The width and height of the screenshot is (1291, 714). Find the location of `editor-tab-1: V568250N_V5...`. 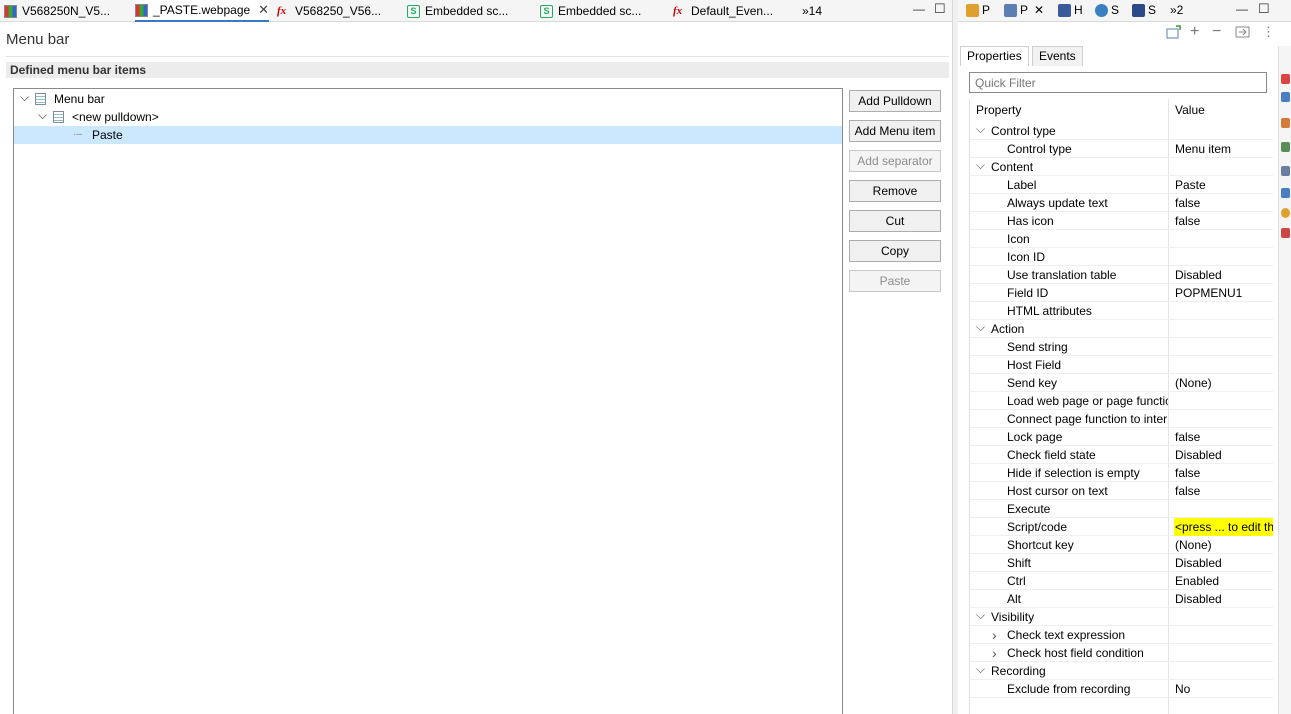

editor-tab-1: V568250N_V5... is located at coordinates (57, 11).